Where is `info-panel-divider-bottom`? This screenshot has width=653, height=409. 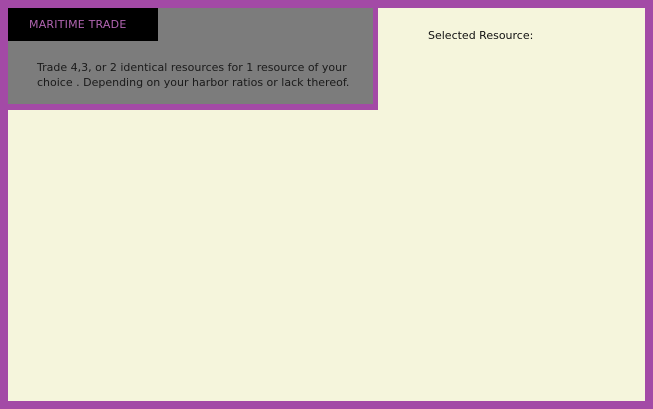
info-panel-divider-bottom is located at coordinates (193, 107).